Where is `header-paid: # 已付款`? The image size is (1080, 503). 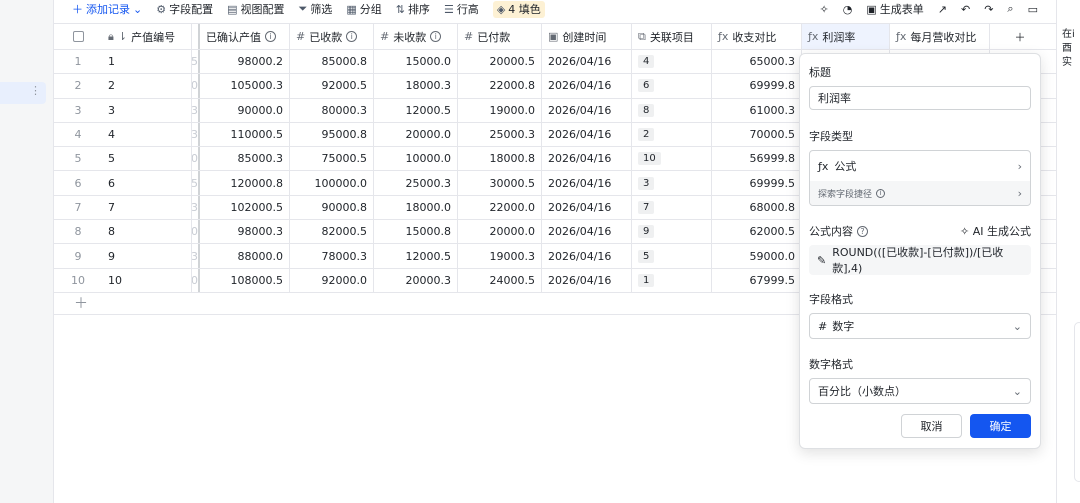
header-paid: # 已付款 is located at coordinates (500, 36).